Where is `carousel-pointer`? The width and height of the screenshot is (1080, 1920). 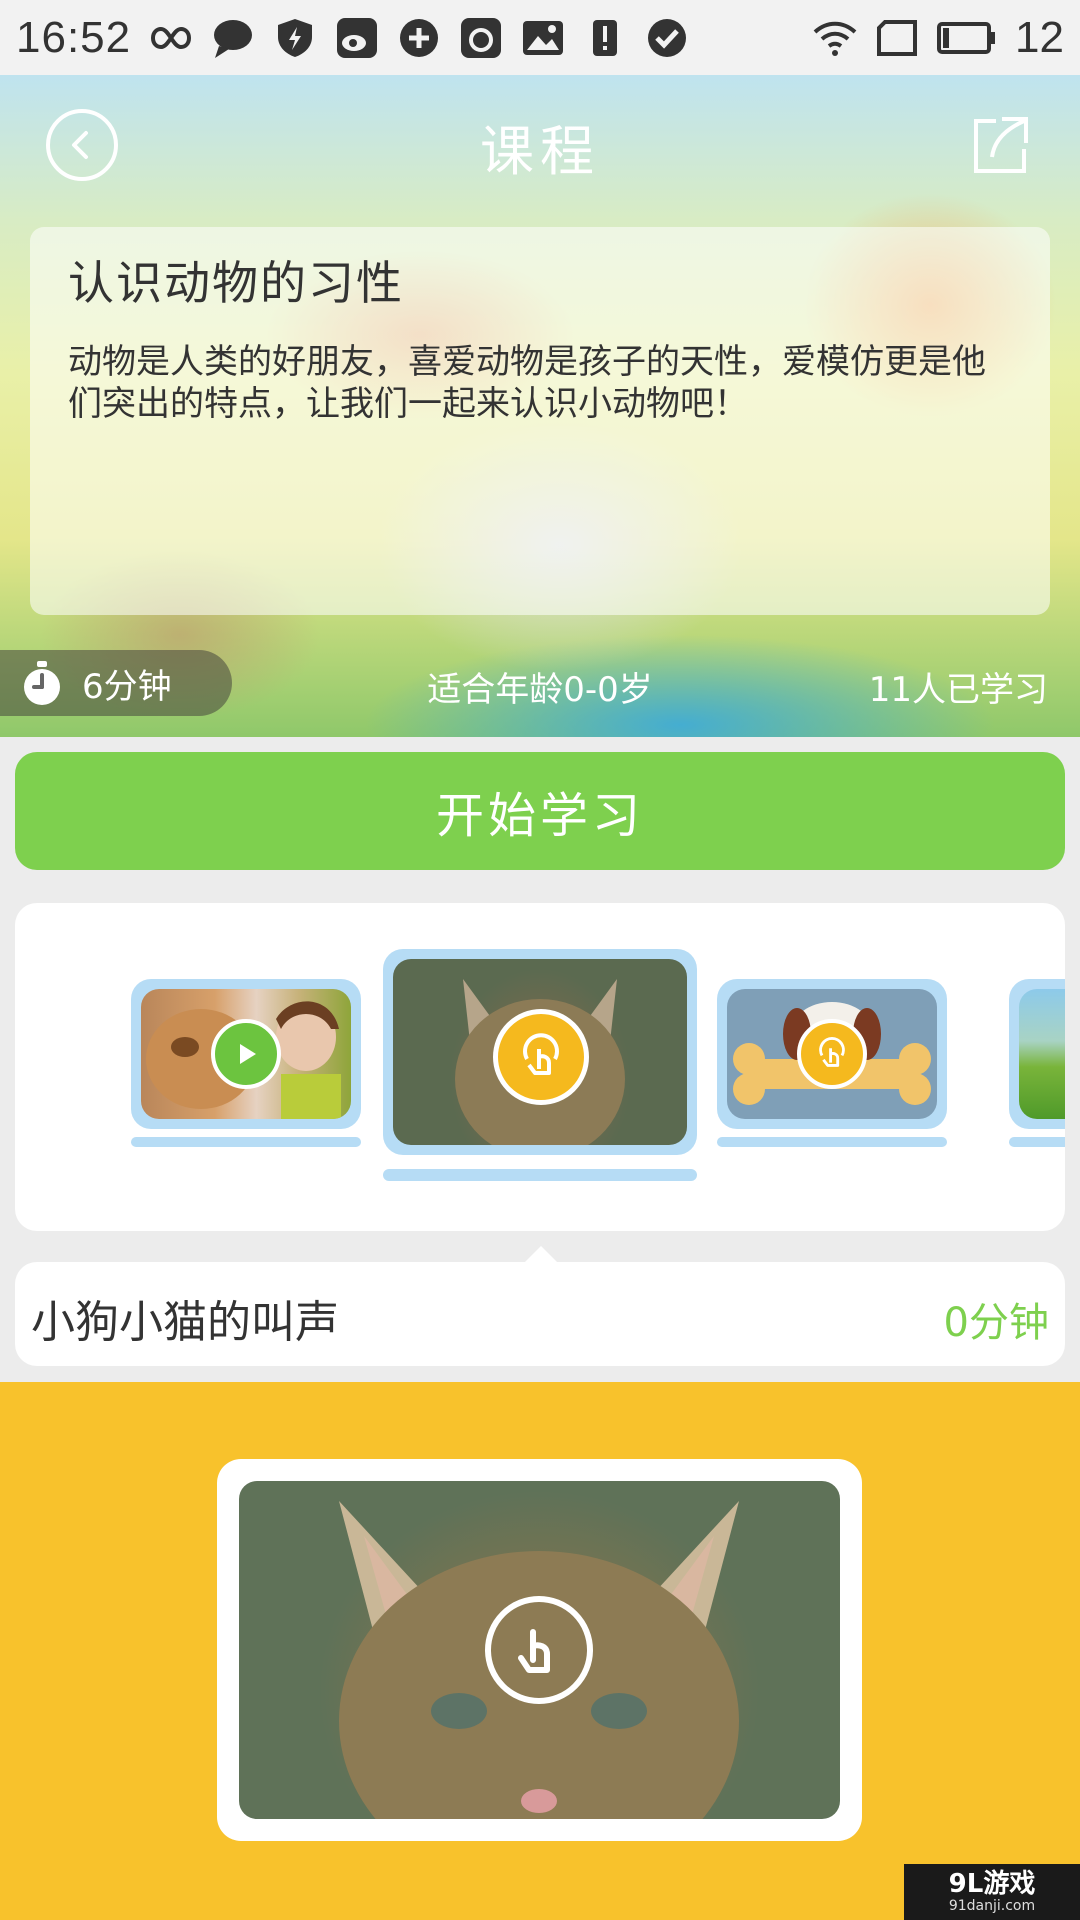
carousel-pointer is located at coordinates (541, 1254).